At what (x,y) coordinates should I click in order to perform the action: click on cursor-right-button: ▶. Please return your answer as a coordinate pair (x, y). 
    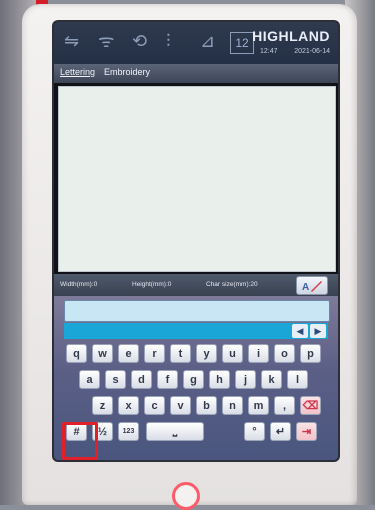
    Looking at the image, I should click on (318, 331).